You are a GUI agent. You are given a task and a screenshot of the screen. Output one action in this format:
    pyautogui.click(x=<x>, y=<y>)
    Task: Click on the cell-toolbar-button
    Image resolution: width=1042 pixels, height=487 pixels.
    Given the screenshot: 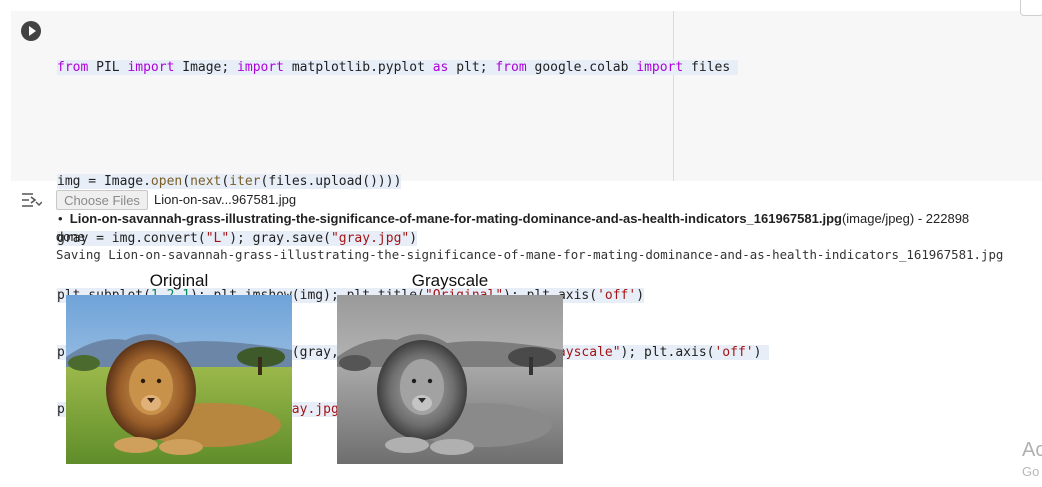 What is the action you would take?
    pyautogui.click(x=1031, y=8)
    